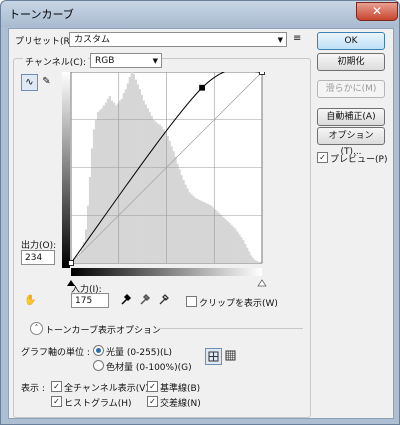  I want to click on grid-10x10-icon, so click(230, 355).